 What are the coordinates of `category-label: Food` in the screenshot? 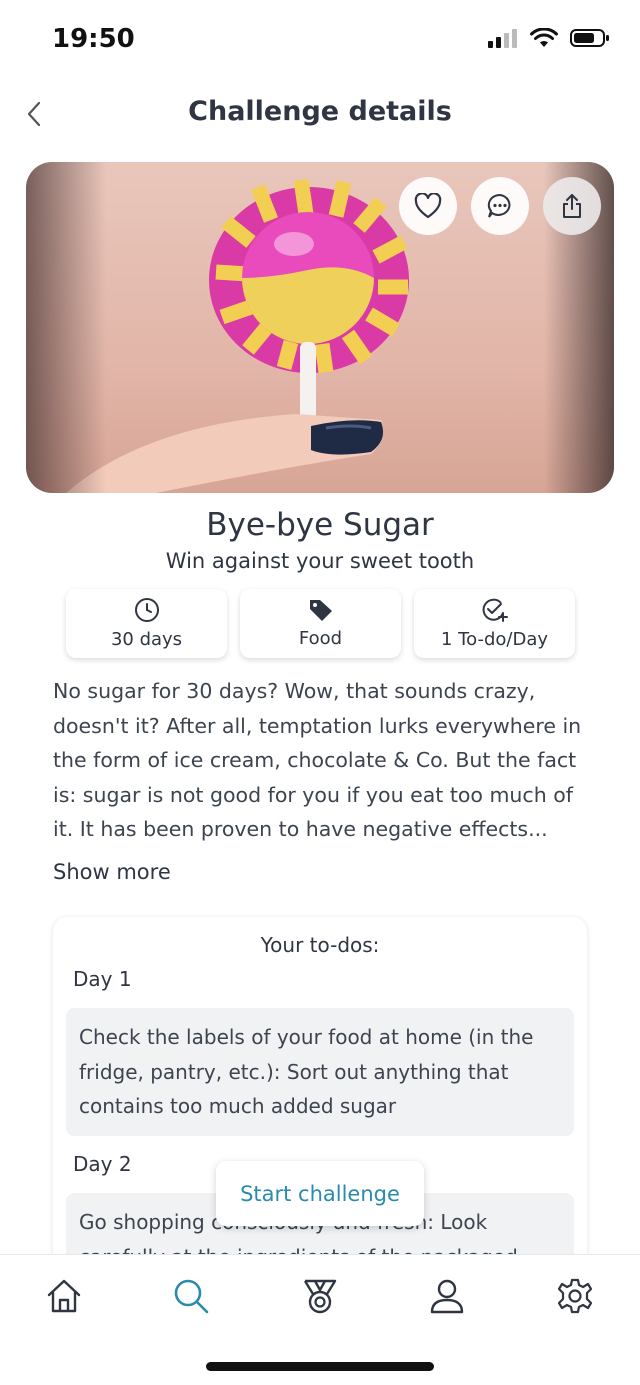 It's located at (320, 638).